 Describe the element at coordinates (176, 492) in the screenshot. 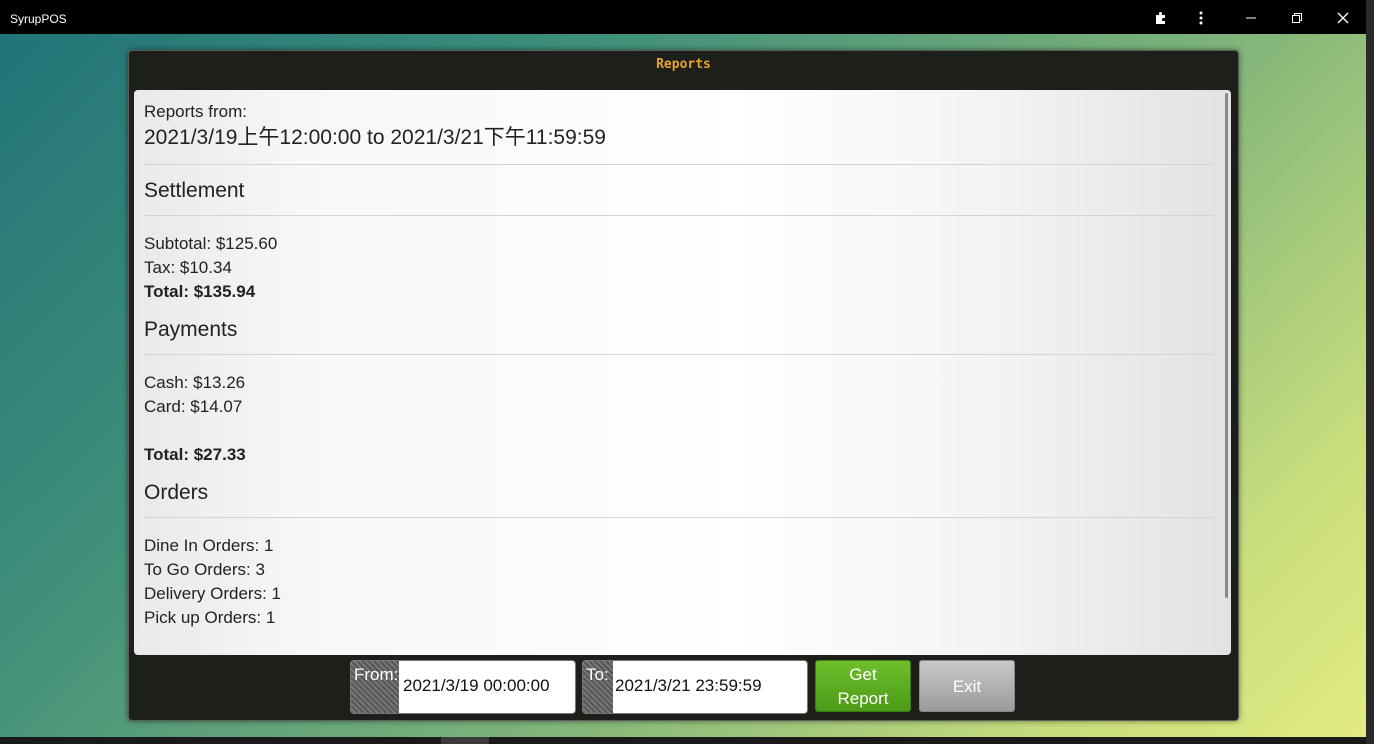

I see `orders-heading: Orders` at that location.